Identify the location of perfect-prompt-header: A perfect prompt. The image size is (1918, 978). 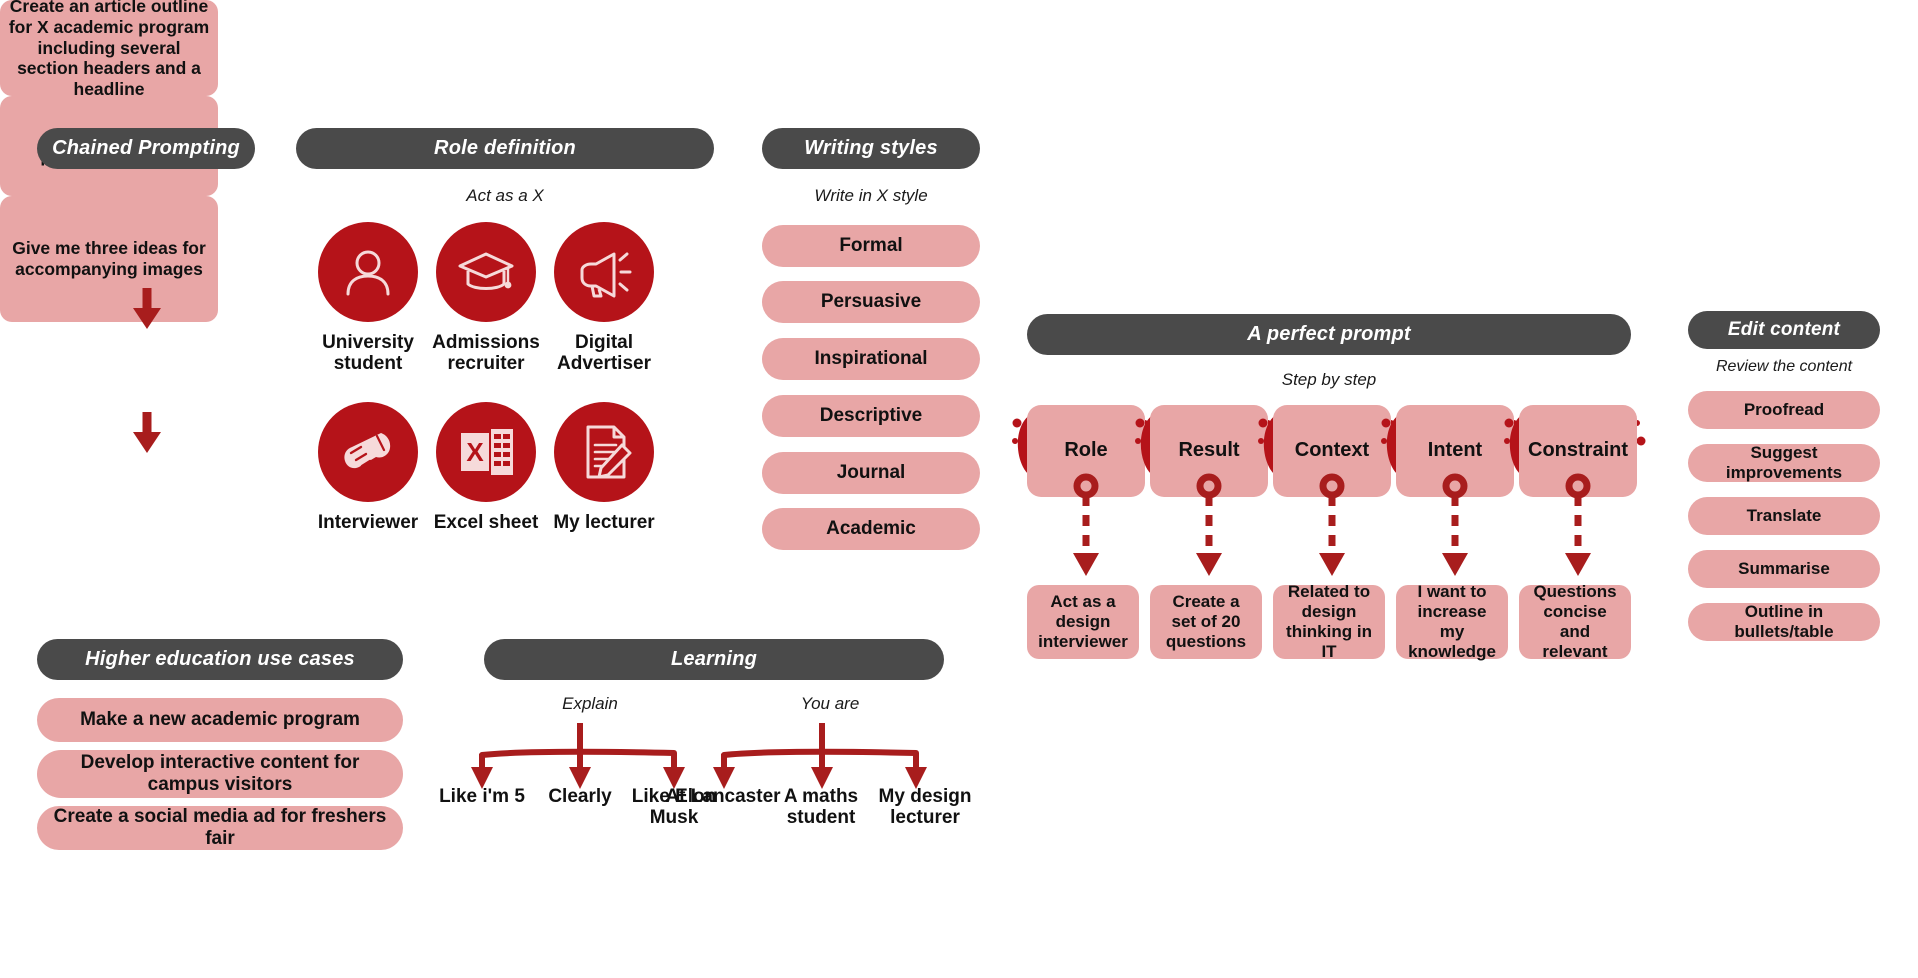
(1329, 334).